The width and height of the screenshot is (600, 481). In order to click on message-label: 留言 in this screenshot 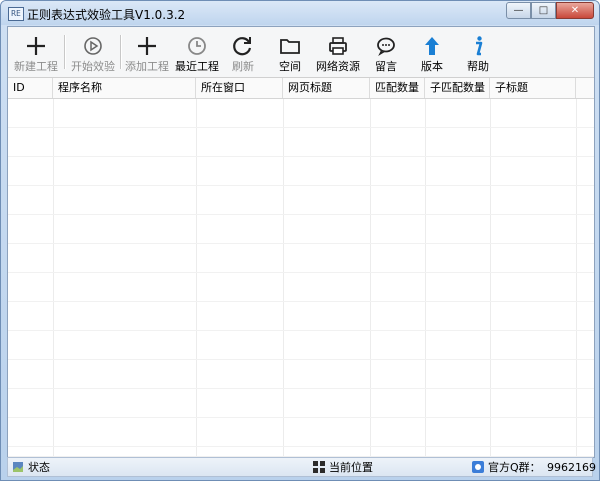, I will do `click(386, 66)`.